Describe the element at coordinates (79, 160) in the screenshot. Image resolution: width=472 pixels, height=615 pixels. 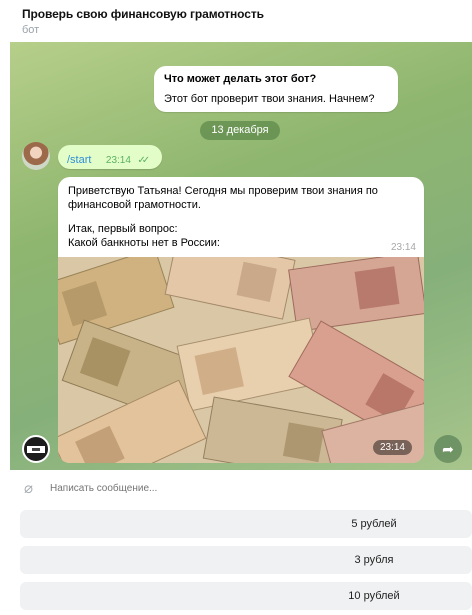
I see `start-command-link: /start` at that location.